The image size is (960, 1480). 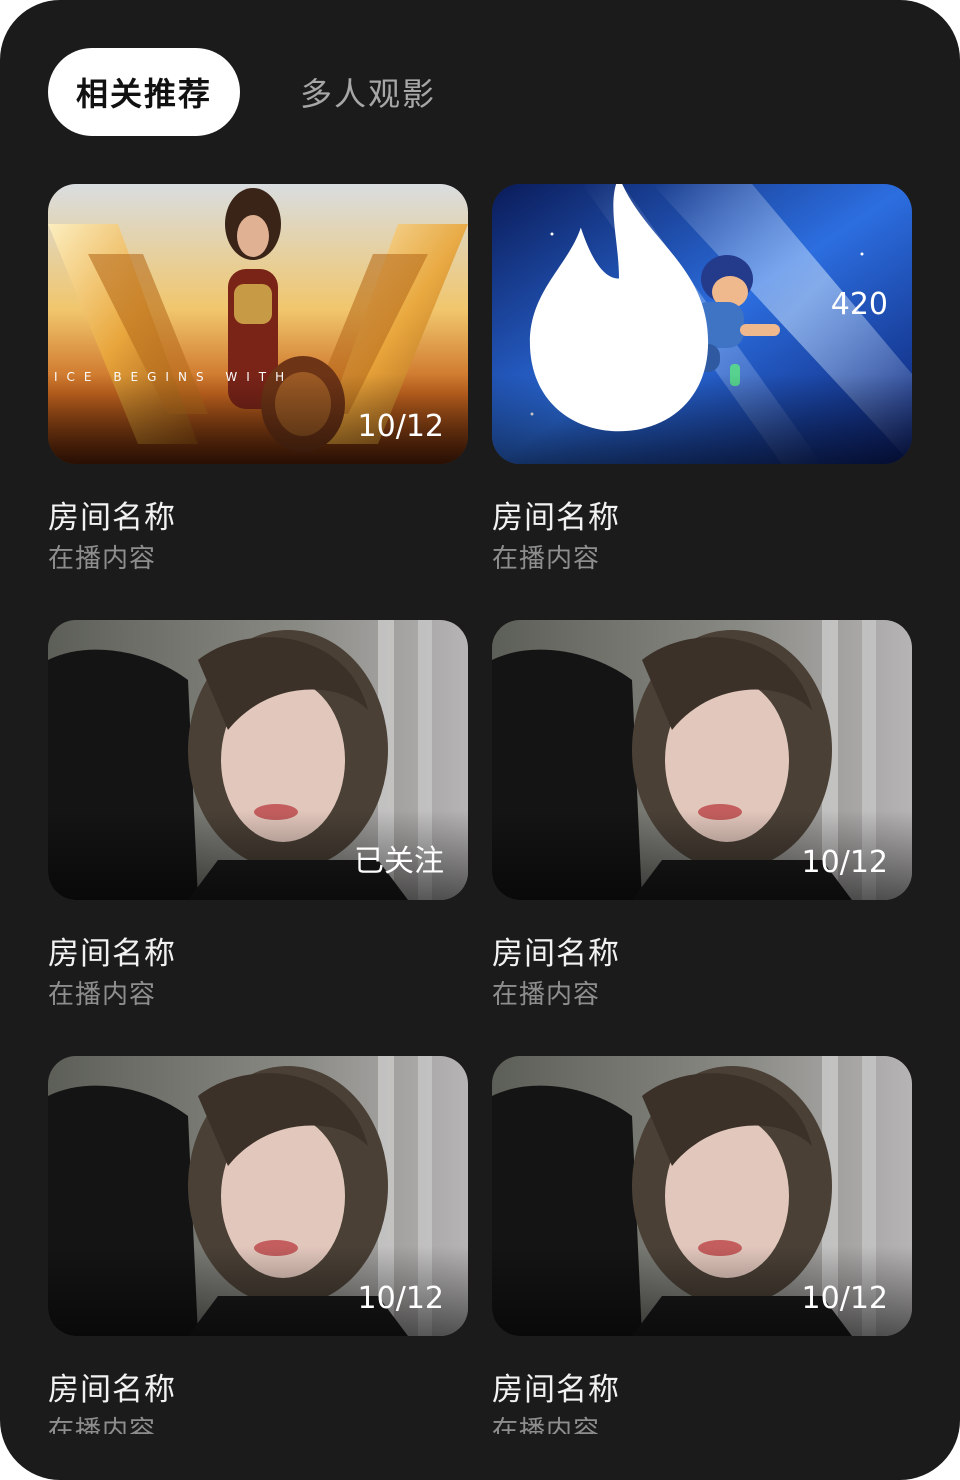 I want to click on room-card: ICE BEGINS WITH 10/12 房间名称 在播内容, so click(x=258, y=379).